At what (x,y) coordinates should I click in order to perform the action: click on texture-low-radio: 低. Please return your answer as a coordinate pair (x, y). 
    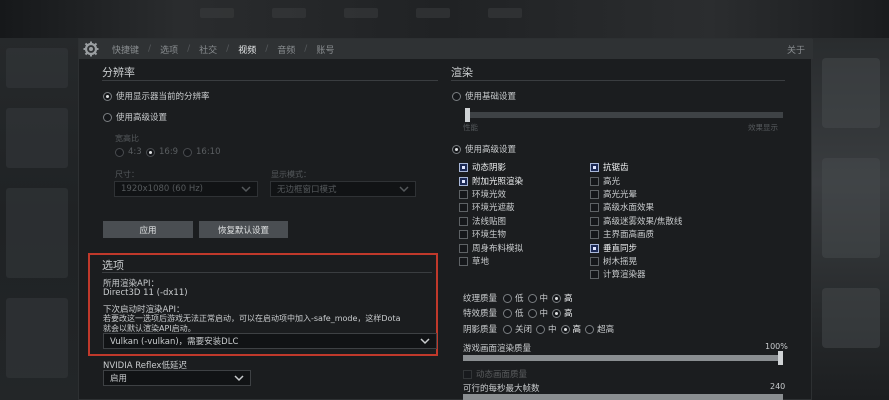
    Looking at the image, I should click on (513, 298).